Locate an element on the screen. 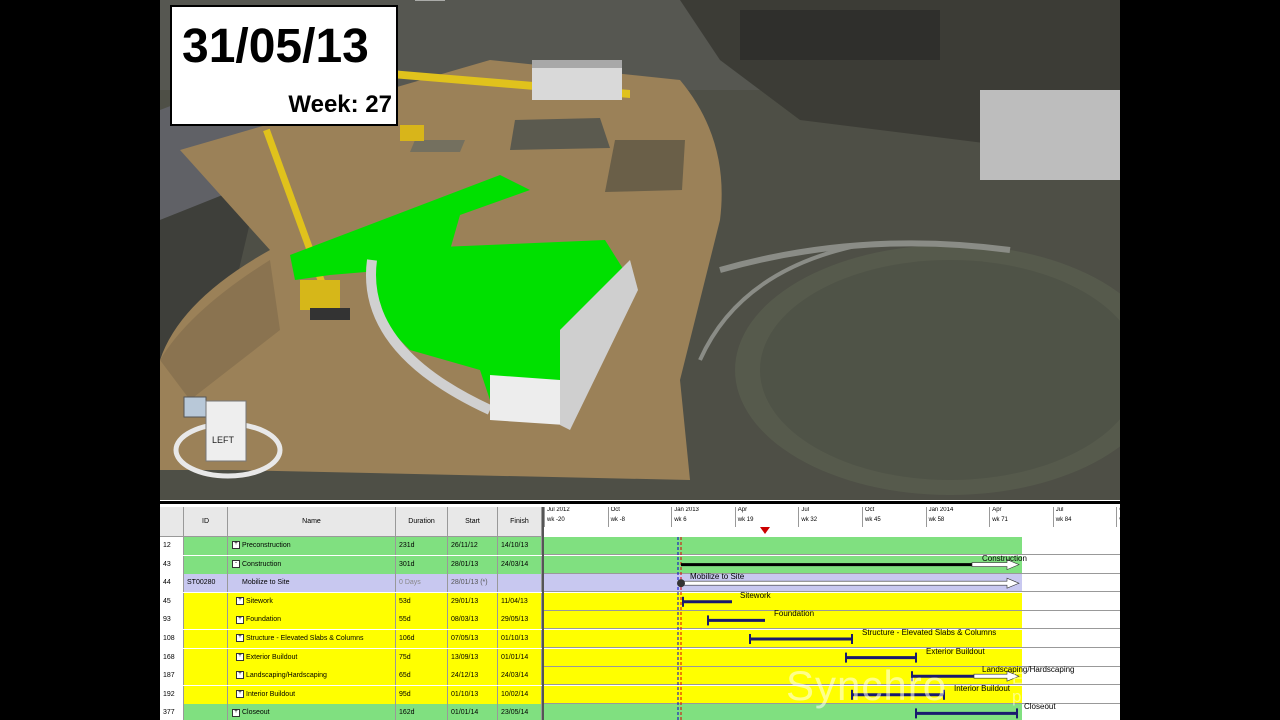 The image size is (1280, 720). cell-num: 12 is located at coordinates (172, 546).